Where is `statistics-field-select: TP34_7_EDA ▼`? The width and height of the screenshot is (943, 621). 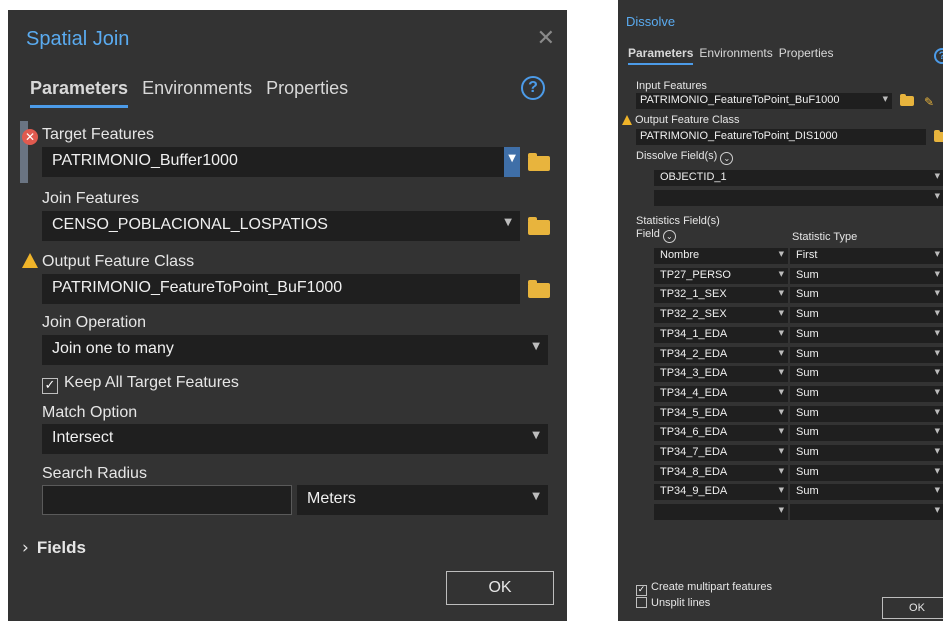
statistics-field-select: TP34_7_EDA ▼ is located at coordinates (721, 453).